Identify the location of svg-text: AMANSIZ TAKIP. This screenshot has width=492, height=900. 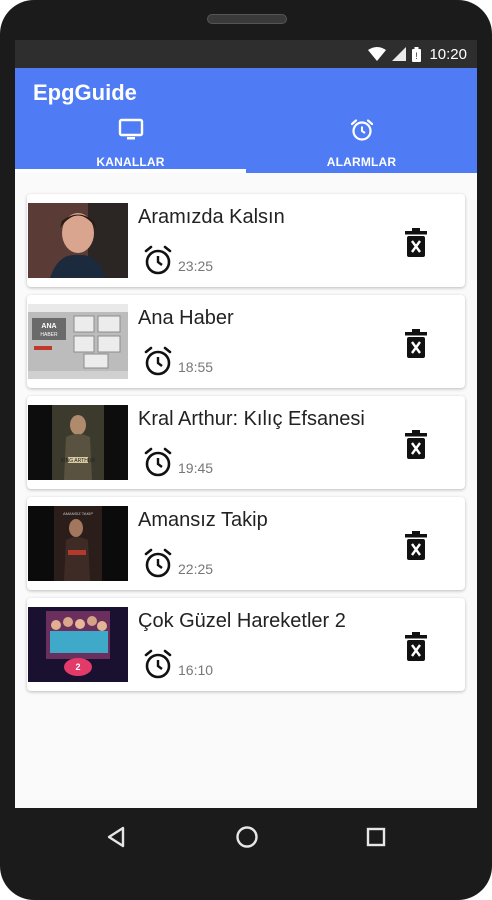
(78, 513).